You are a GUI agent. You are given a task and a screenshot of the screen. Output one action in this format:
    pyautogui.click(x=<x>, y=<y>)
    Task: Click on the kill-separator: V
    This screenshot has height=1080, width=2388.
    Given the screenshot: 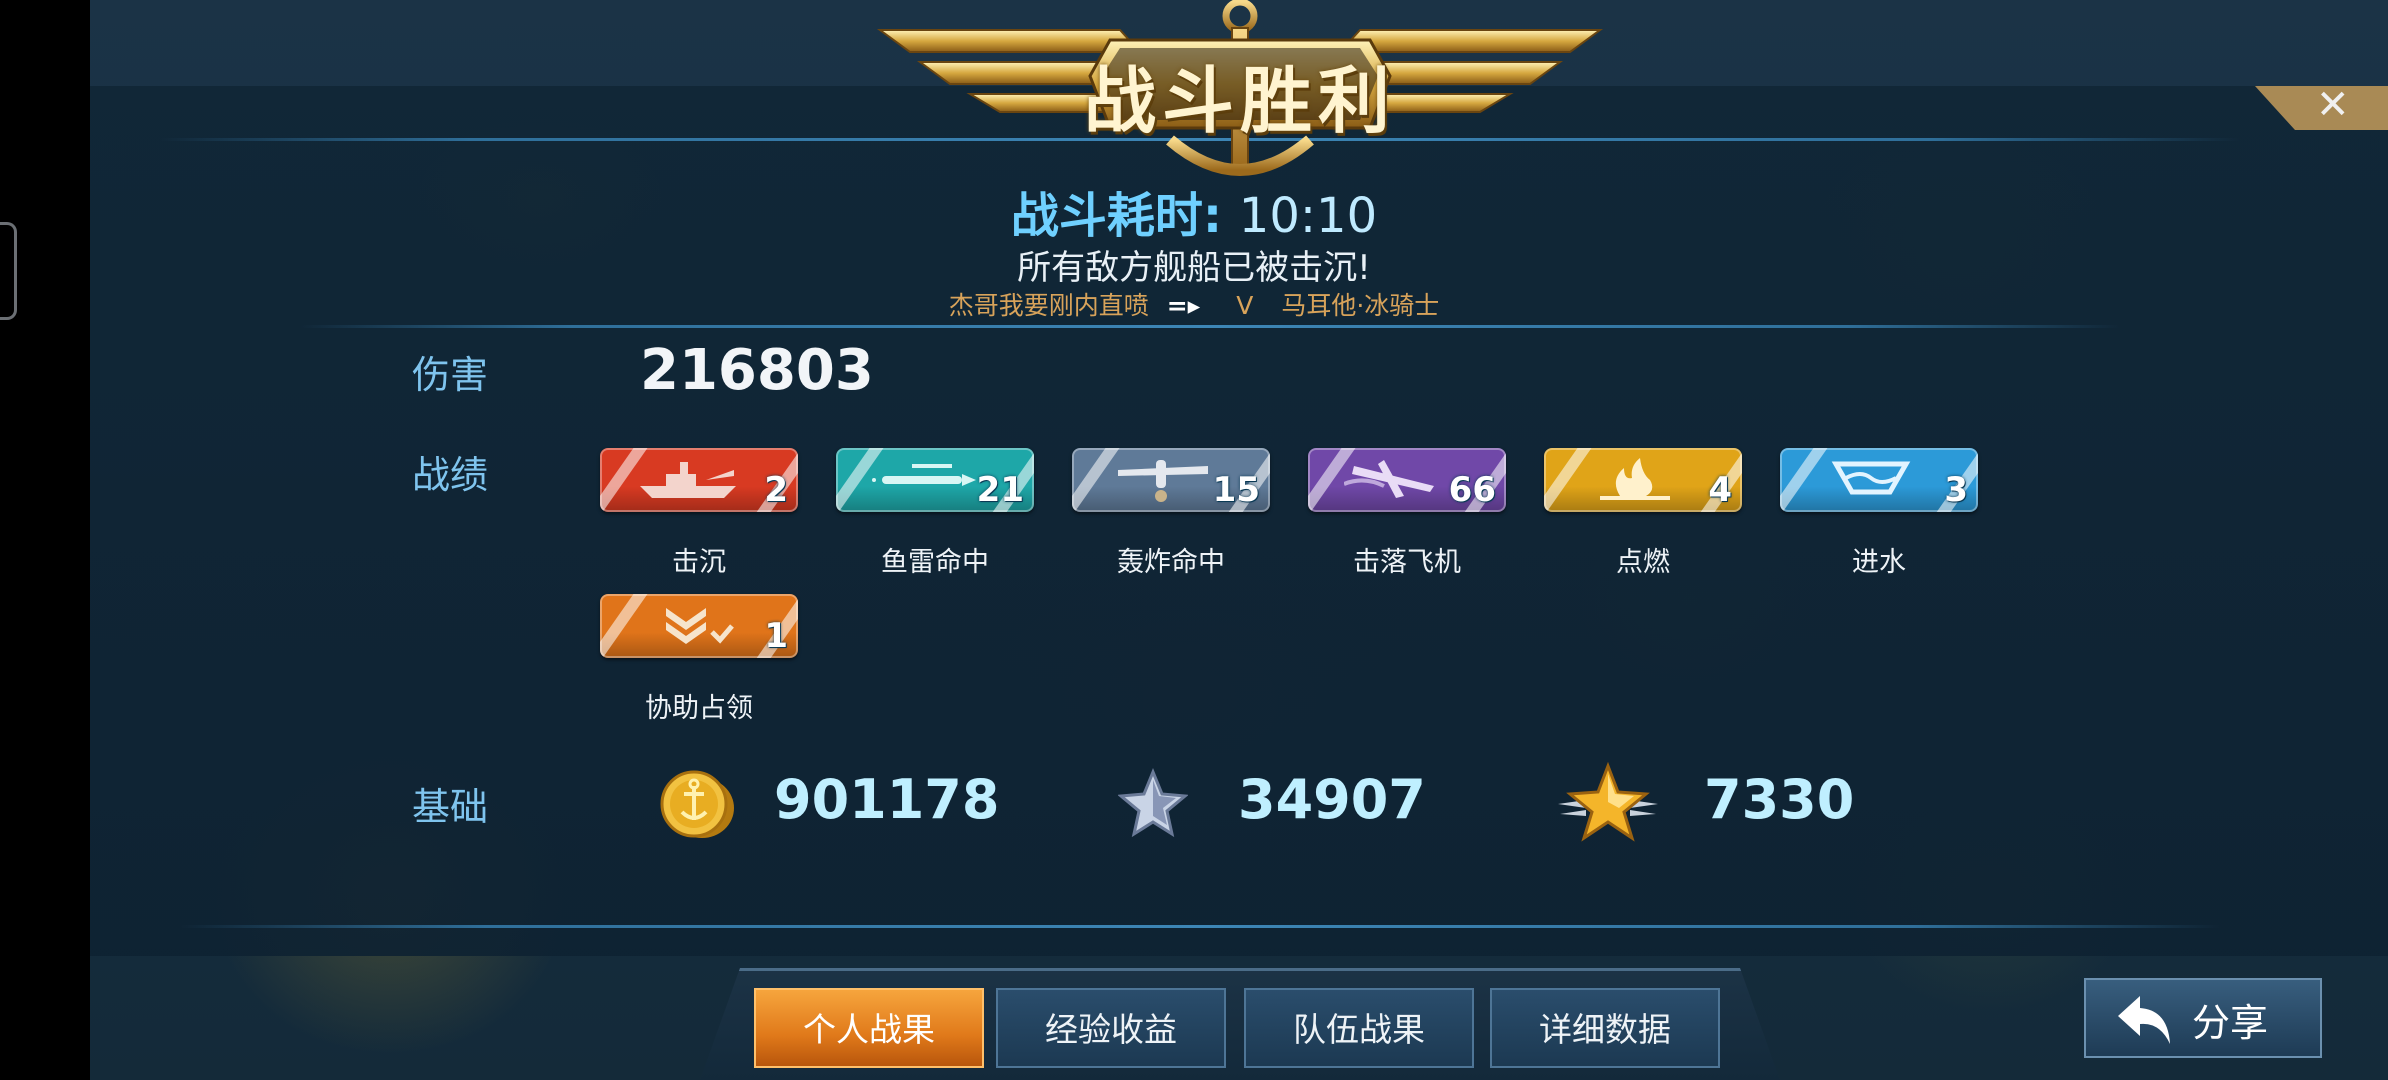 What is the action you would take?
    pyautogui.click(x=1245, y=305)
    